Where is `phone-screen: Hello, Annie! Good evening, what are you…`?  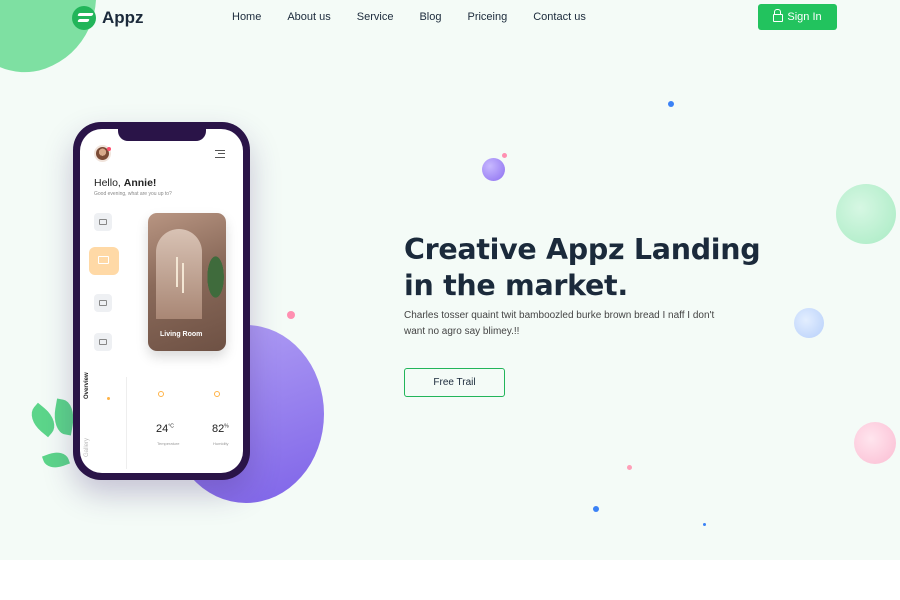
phone-screen: Hello, Annie! Good evening, what are you… is located at coordinates (161, 301).